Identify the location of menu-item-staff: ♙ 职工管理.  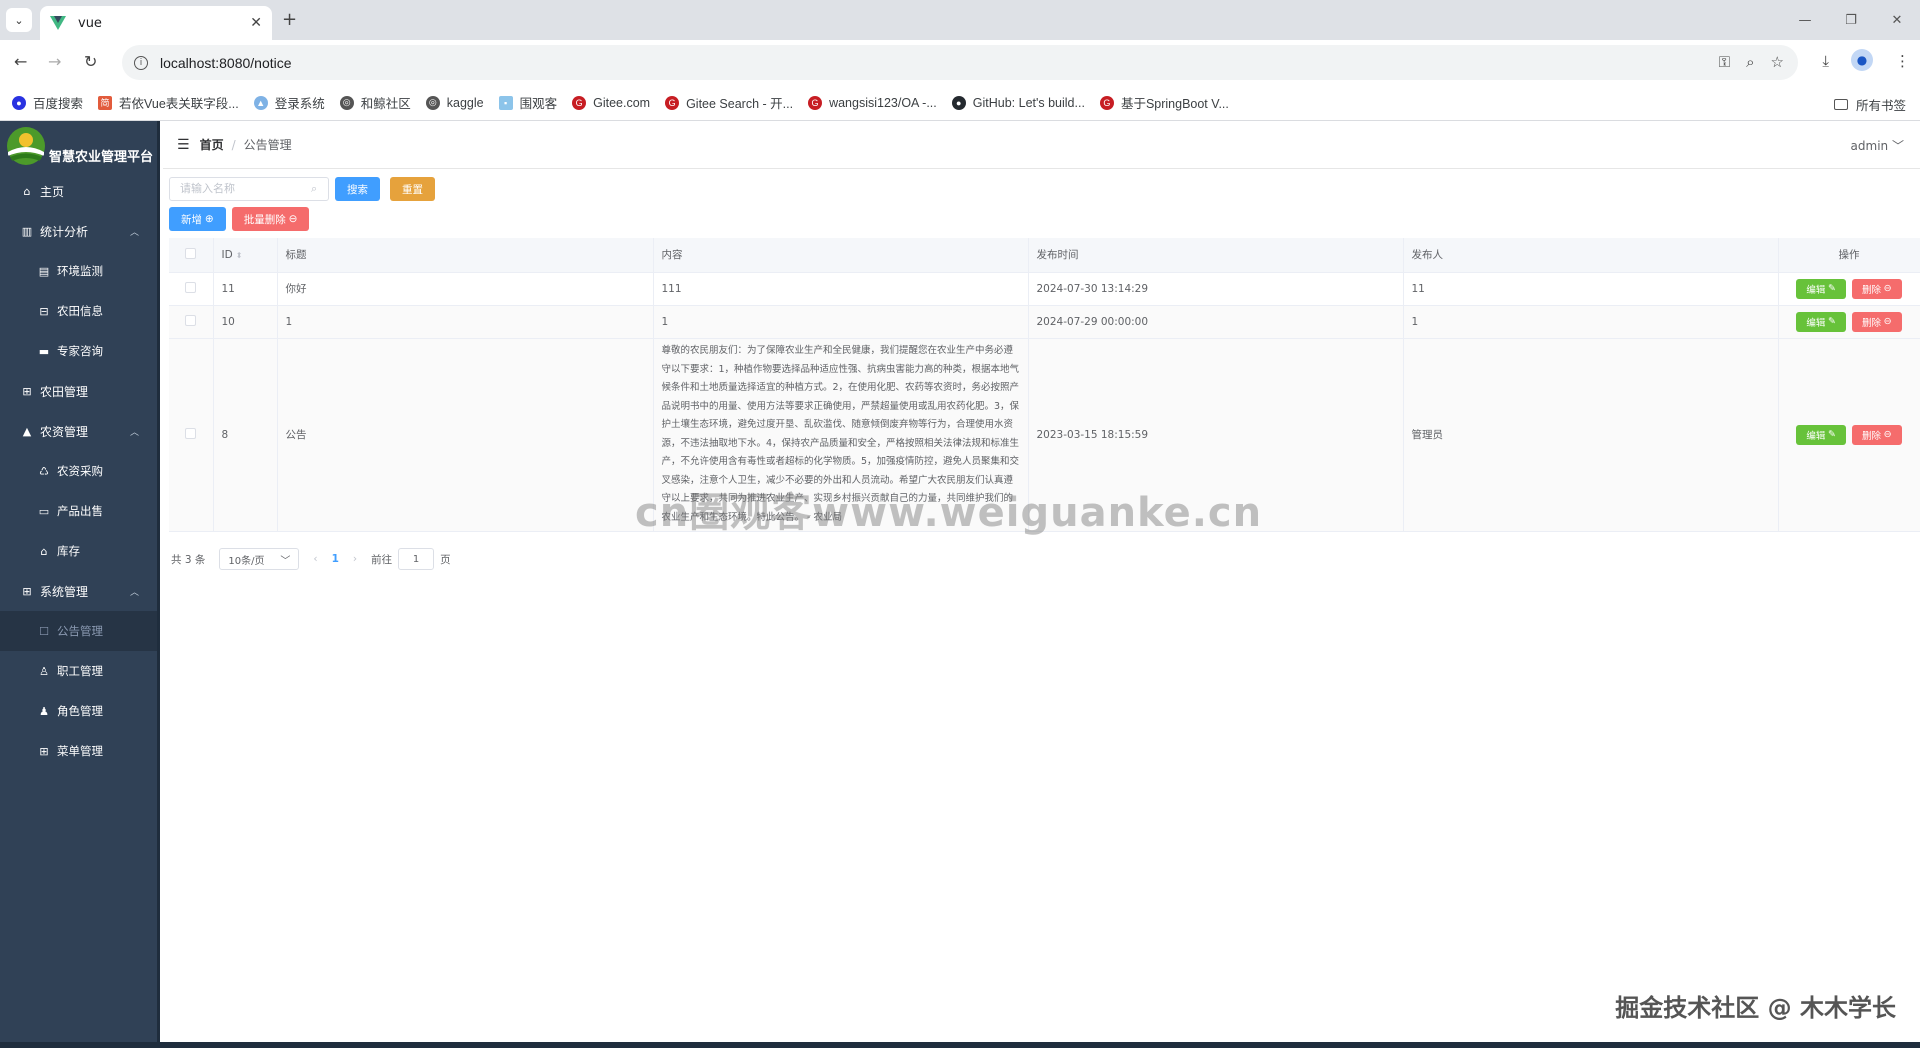
(78, 671).